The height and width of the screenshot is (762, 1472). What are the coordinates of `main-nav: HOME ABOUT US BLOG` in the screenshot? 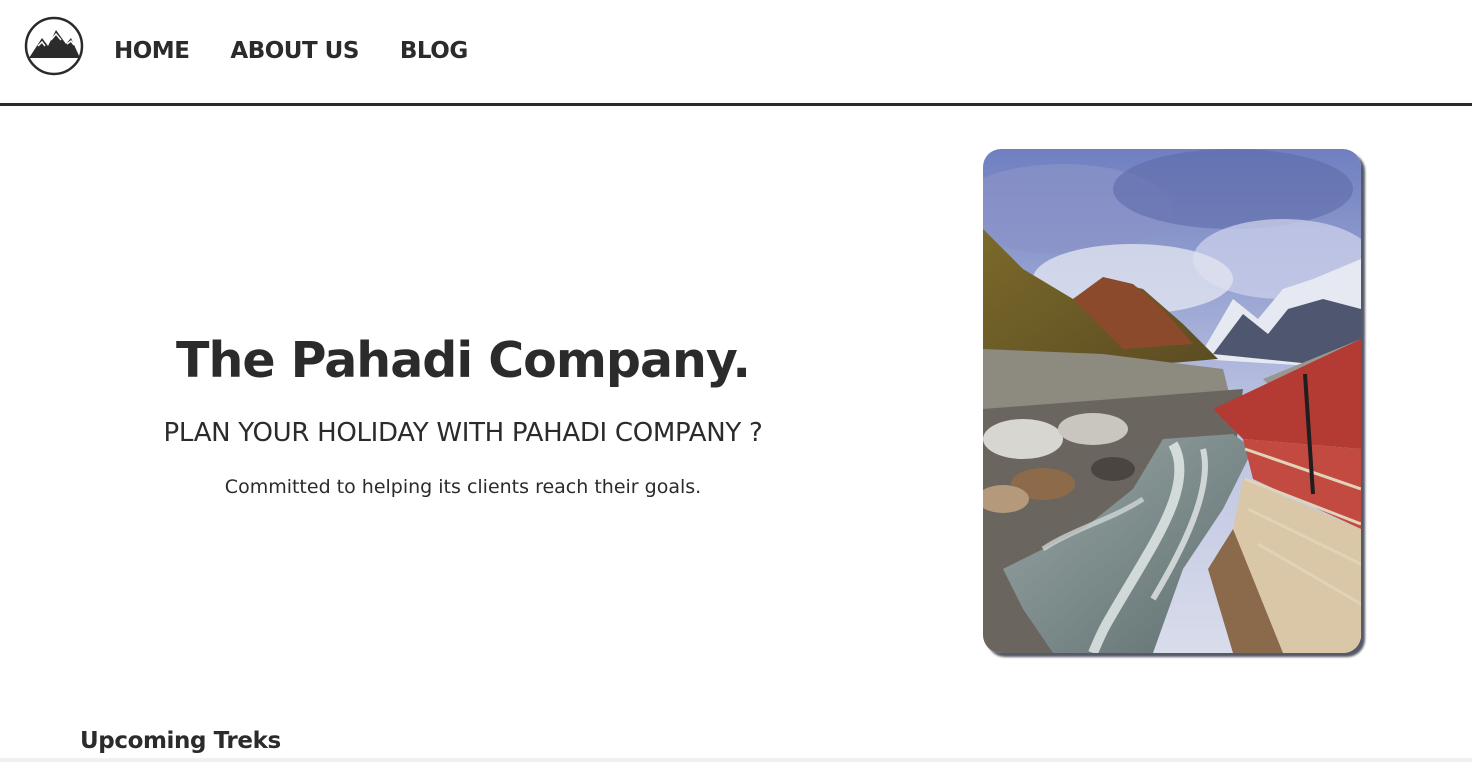 It's located at (311, 51).